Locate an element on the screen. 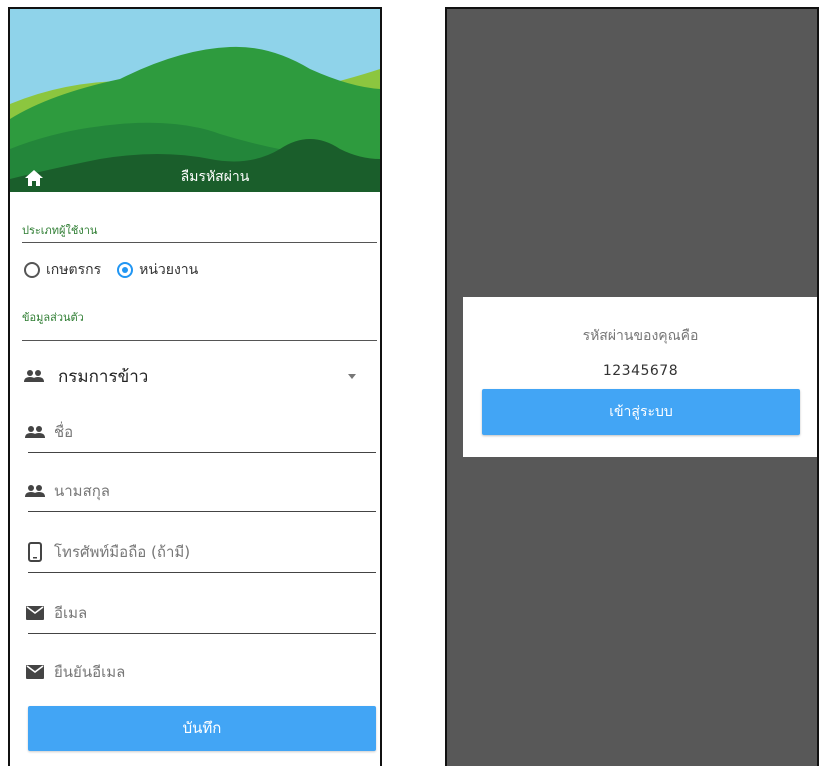 The height and width of the screenshot is (766, 820). first-name-placeholder: ชื่อ is located at coordinates (64, 432).